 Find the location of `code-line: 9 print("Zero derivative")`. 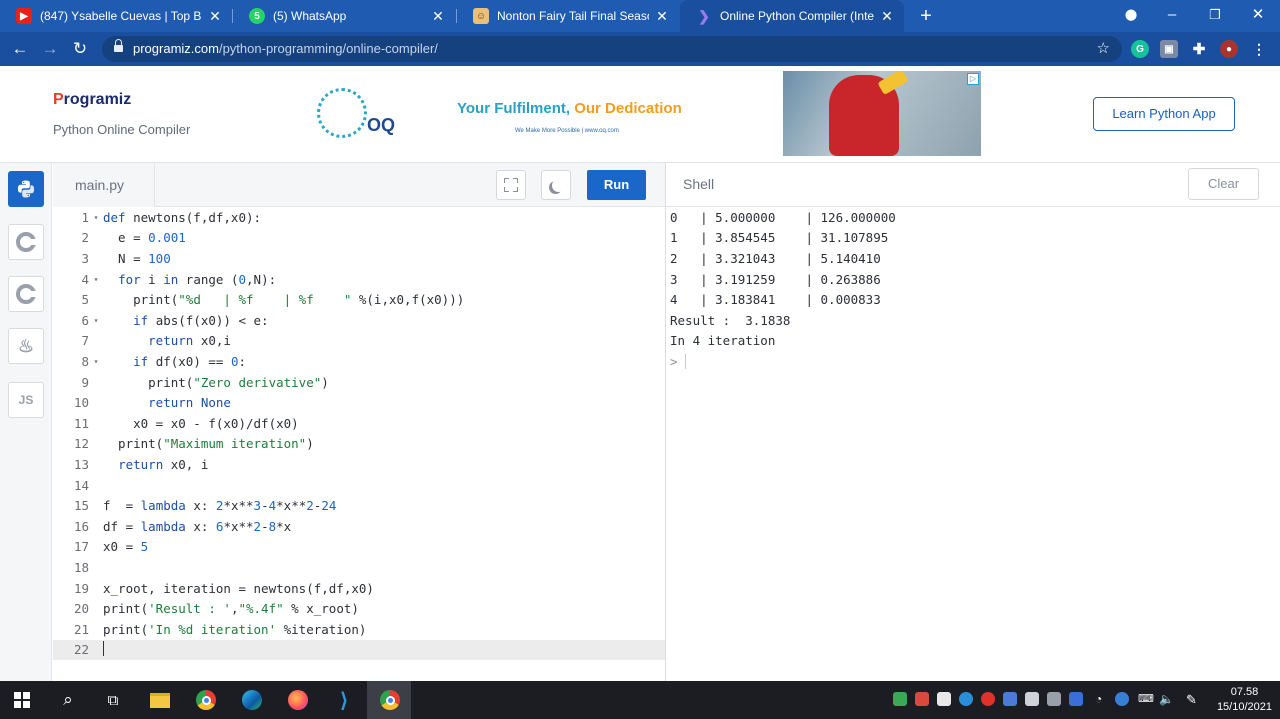

code-line: 9 print("Zero derivative") is located at coordinates (359, 382).